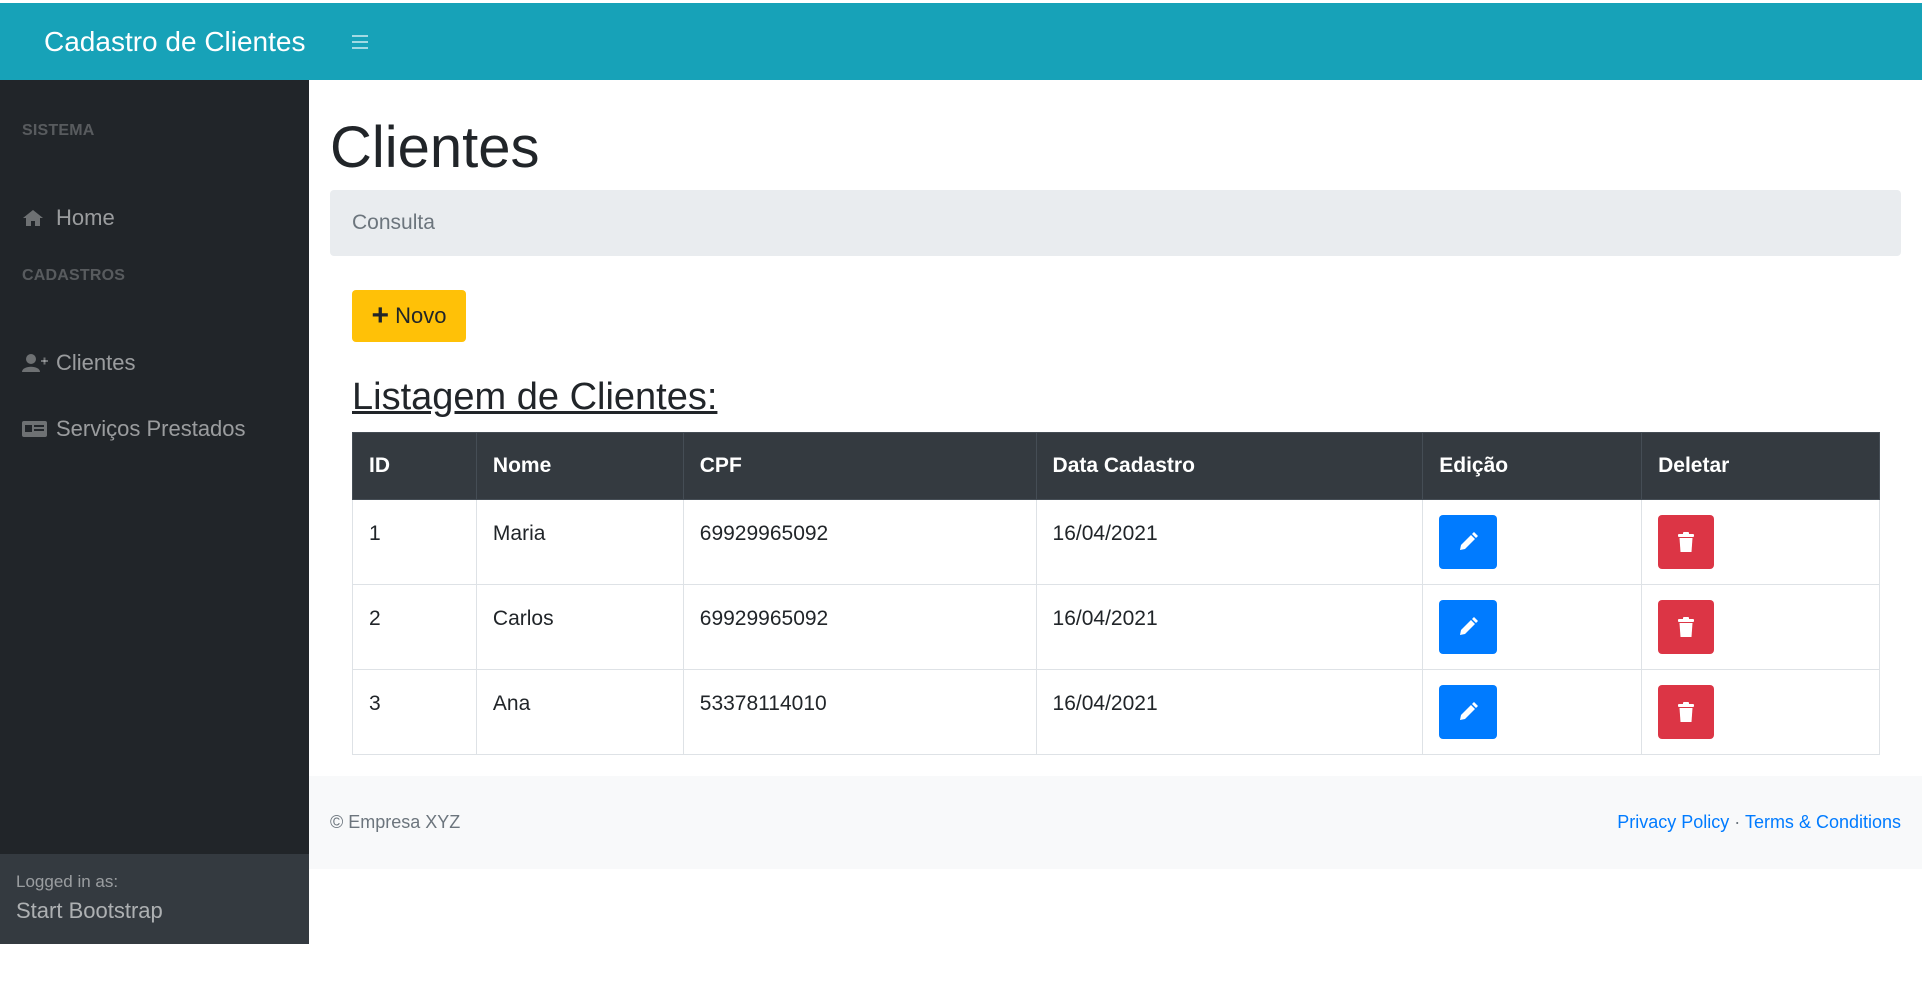 This screenshot has height=984, width=1922. What do you see at coordinates (85, 217) in the screenshot?
I see `sidebar-item-label: Home` at bounding box center [85, 217].